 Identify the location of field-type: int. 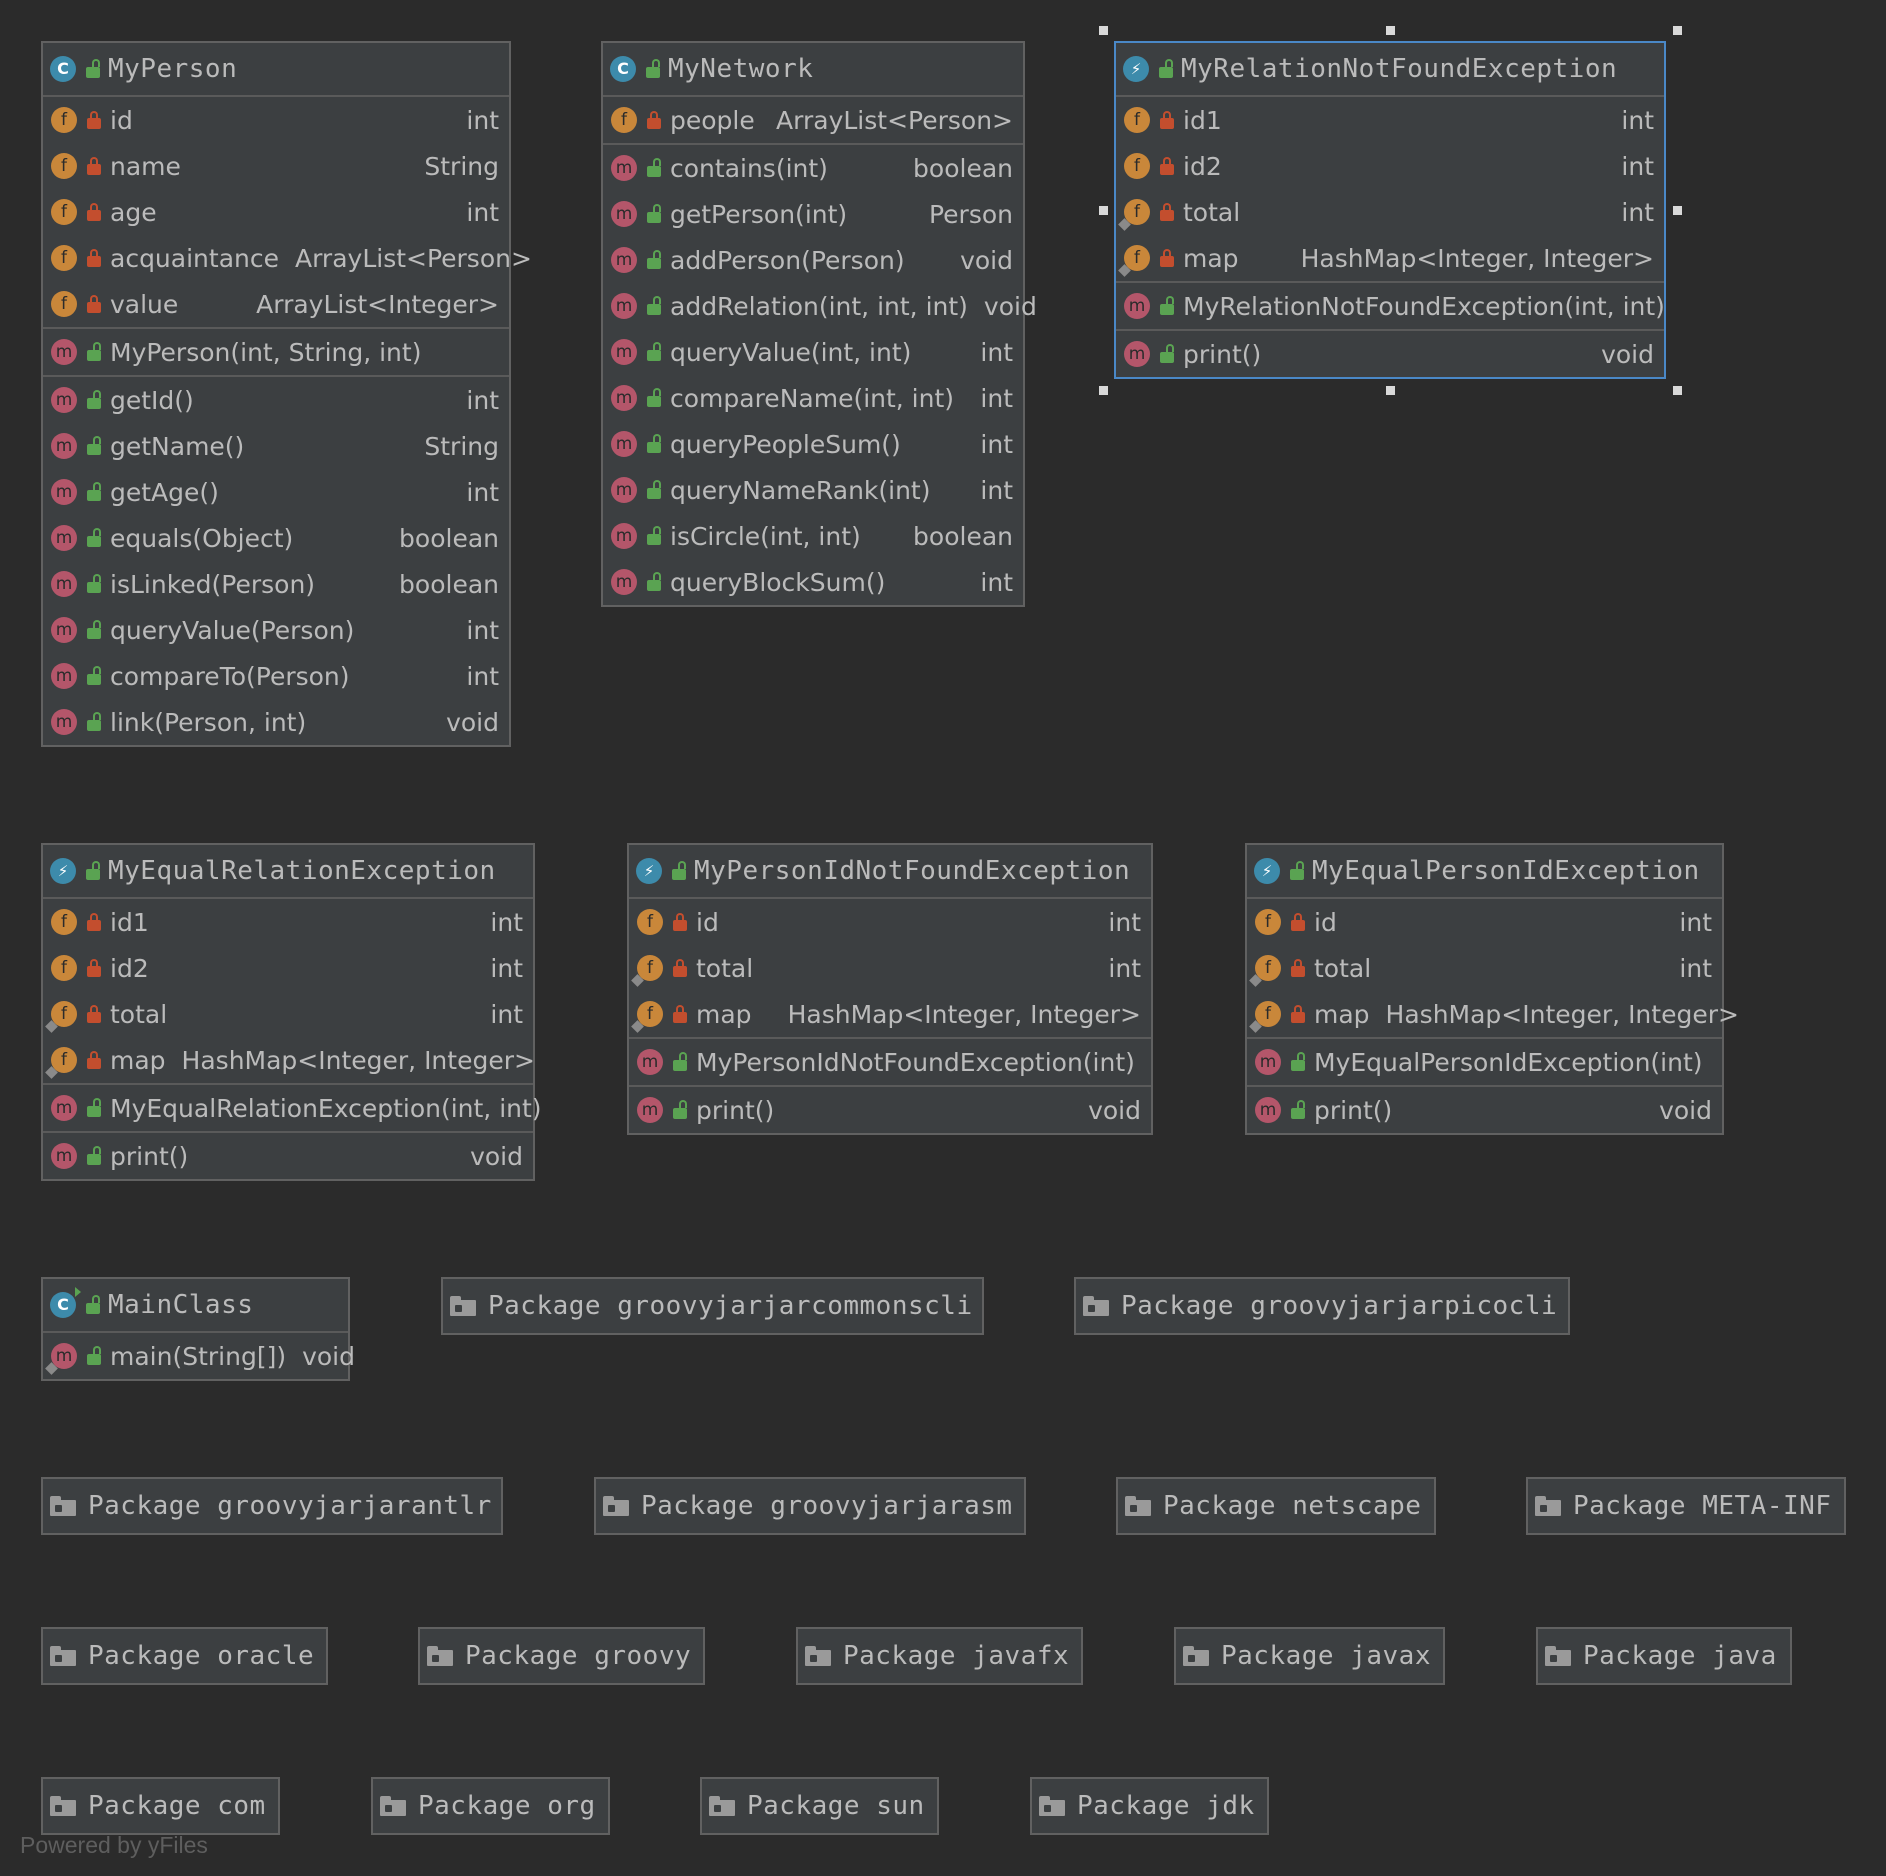
(506, 1014).